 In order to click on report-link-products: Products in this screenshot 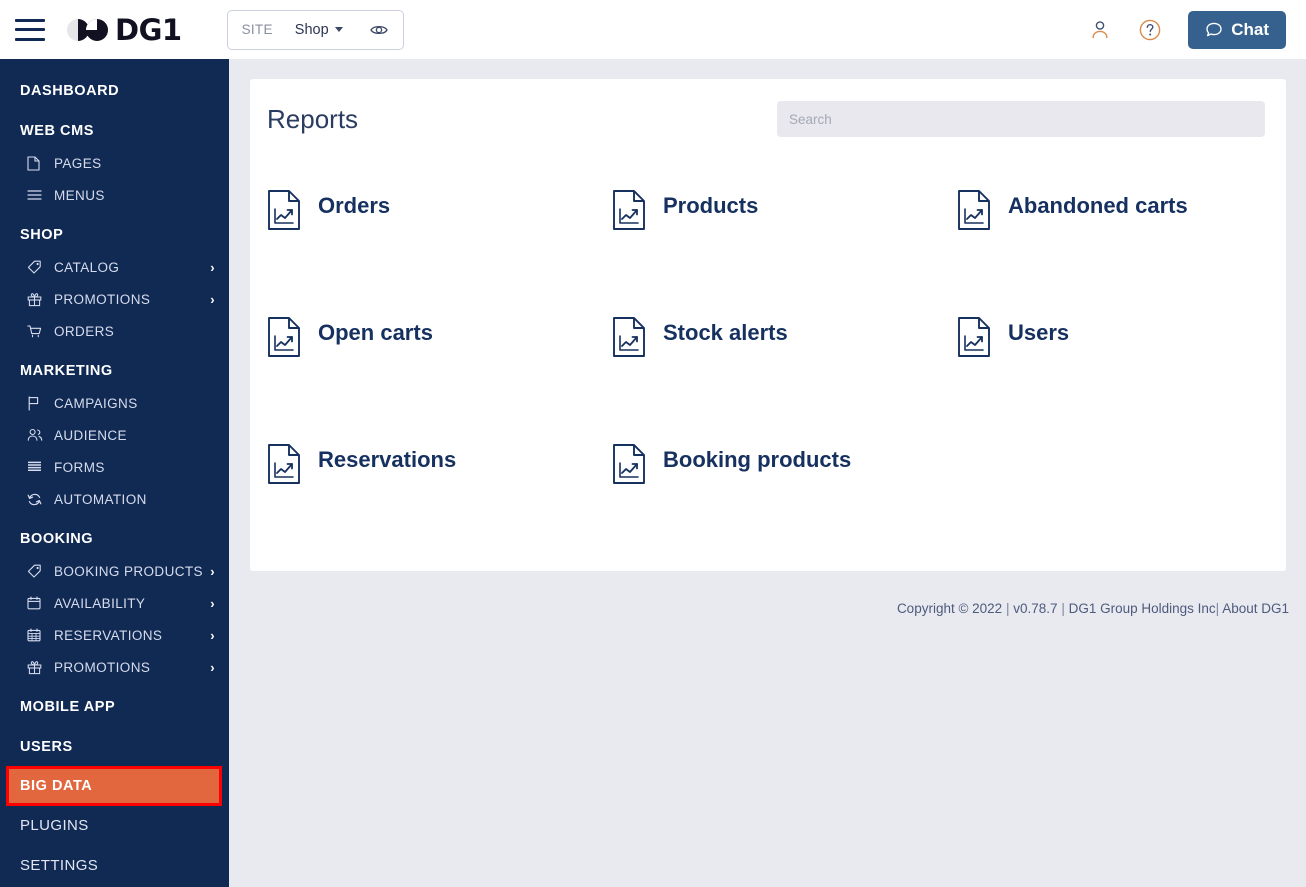, I will do `click(784, 248)`.